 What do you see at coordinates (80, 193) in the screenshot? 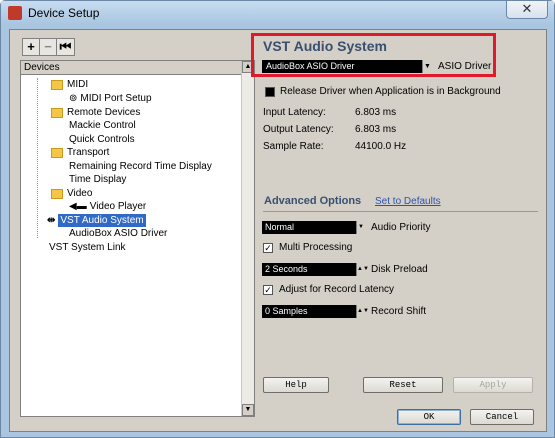
I see `tree-item-label: Video` at bounding box center [80, 193].